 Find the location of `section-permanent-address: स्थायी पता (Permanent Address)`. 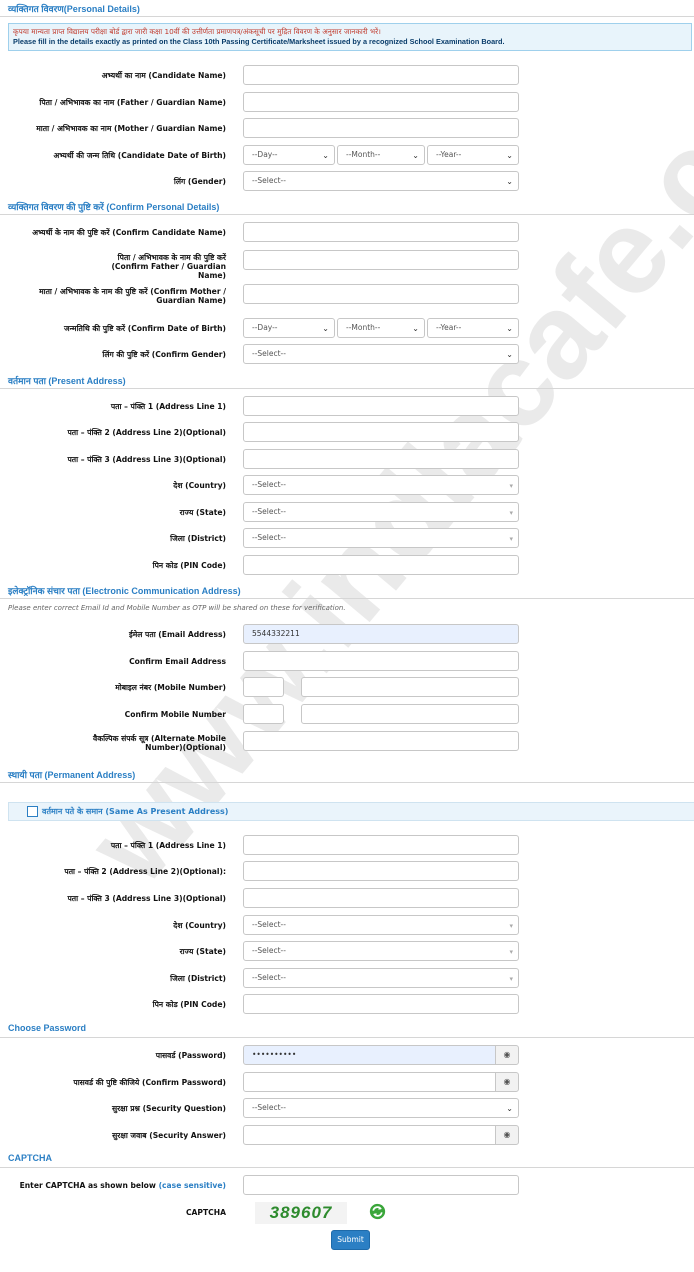

section-permanent-address: स्थायी पता (Permanent Address) is located at coordinates (347, 774).